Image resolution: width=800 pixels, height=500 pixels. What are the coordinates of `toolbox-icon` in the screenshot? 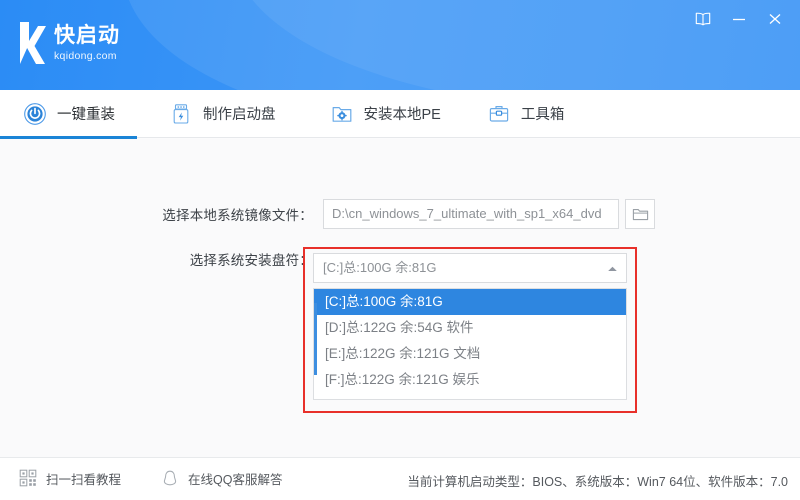 It's located at (499, 114).